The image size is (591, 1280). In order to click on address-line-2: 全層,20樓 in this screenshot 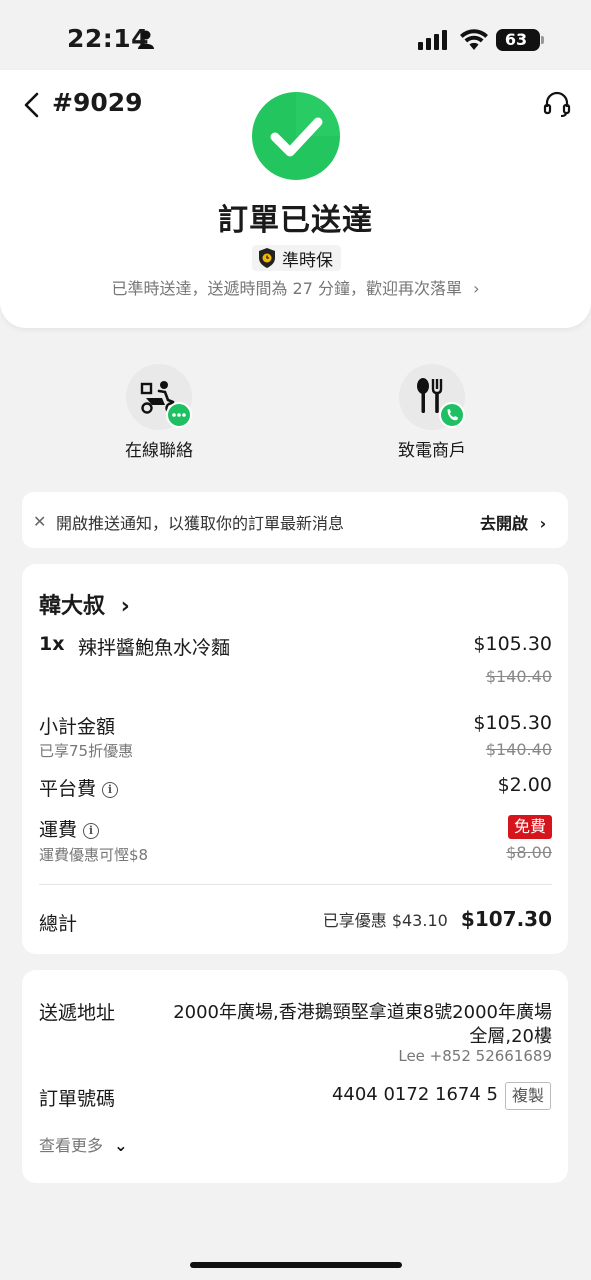, I will do `click(510, 1036)`.